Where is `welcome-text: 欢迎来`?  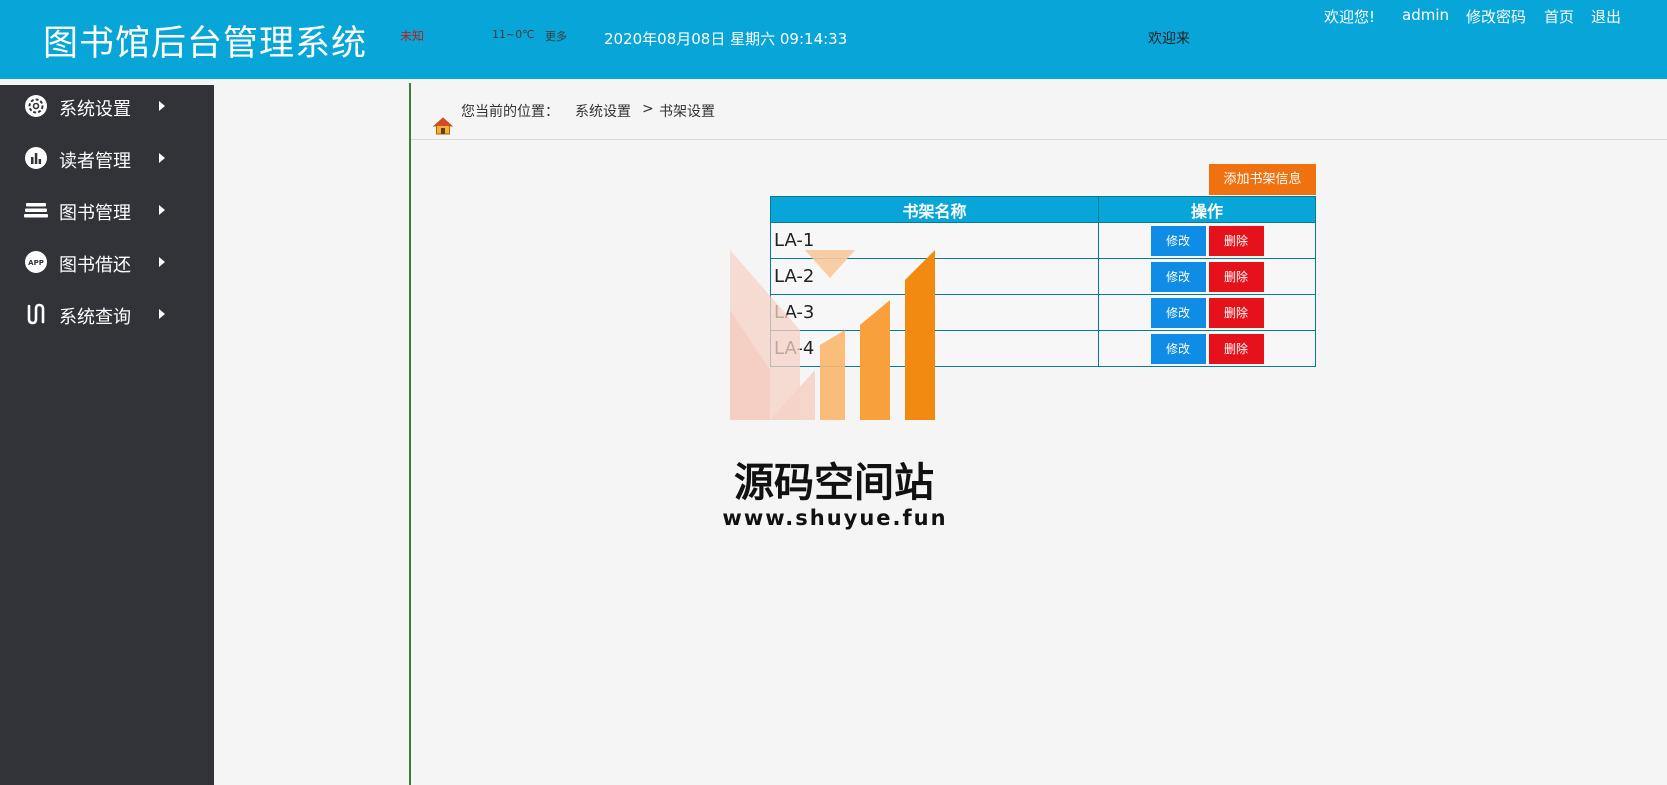 welcome-text: 欢迎来 is located at coordinates (1169, 39).